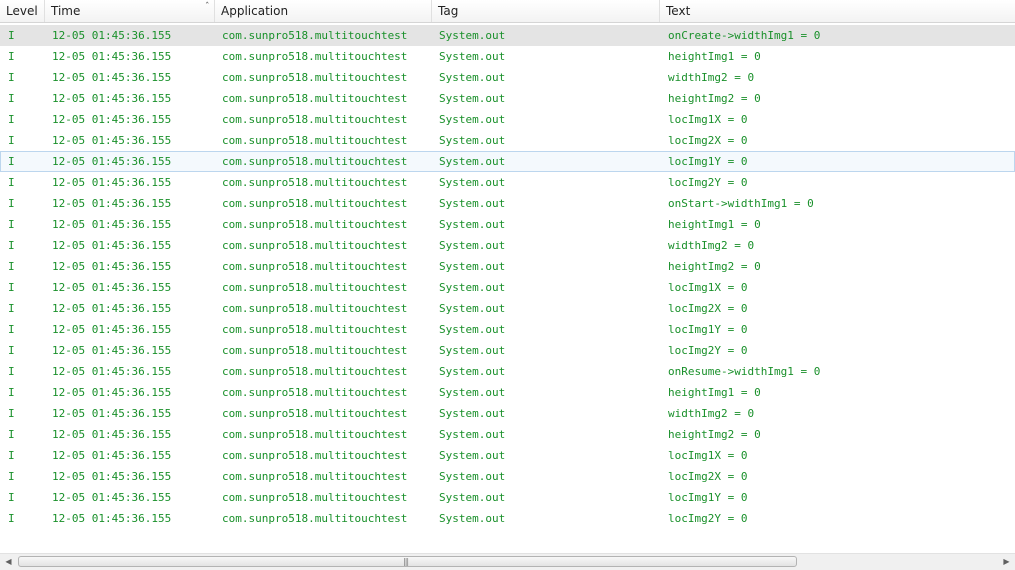 This screenshot has width=1015, height=570. What do you see at coordinates (22, 11) in the screenshot?
I see `column-header-level: Level` at bounding box center [22, 11].